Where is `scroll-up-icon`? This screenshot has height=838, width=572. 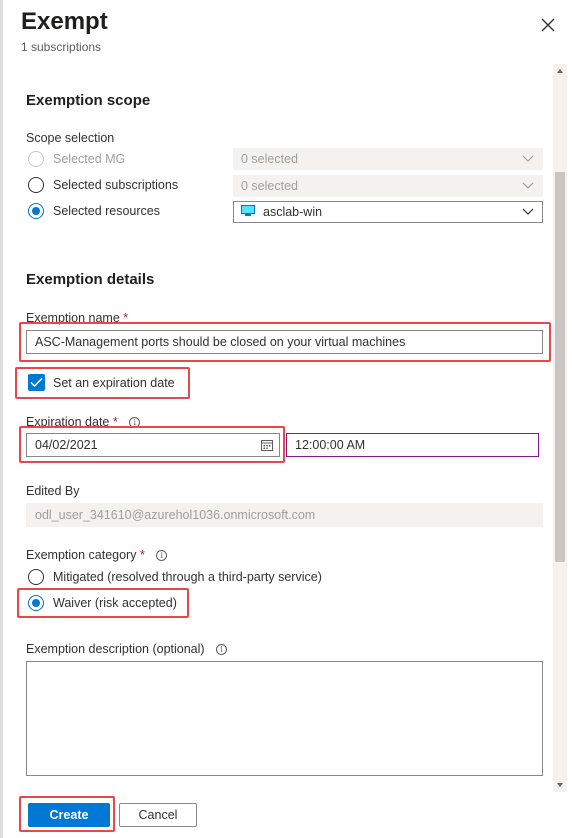 scroll-up-icon is located at coordinates (560, 71).